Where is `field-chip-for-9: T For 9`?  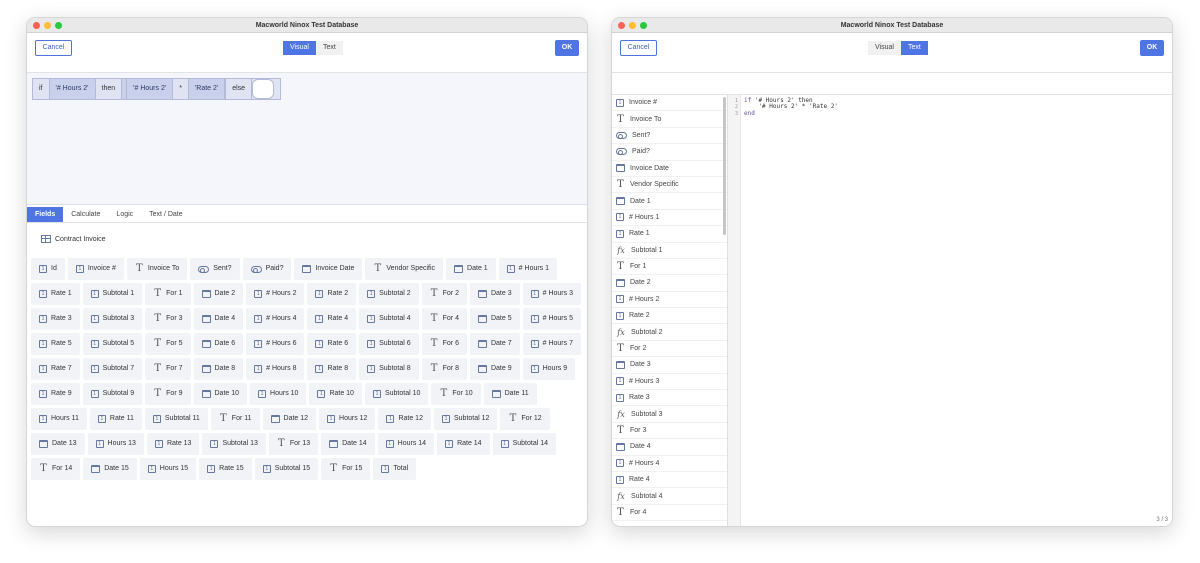 field-chip-for-9: T For 9 is located at coordinates (168, 394).